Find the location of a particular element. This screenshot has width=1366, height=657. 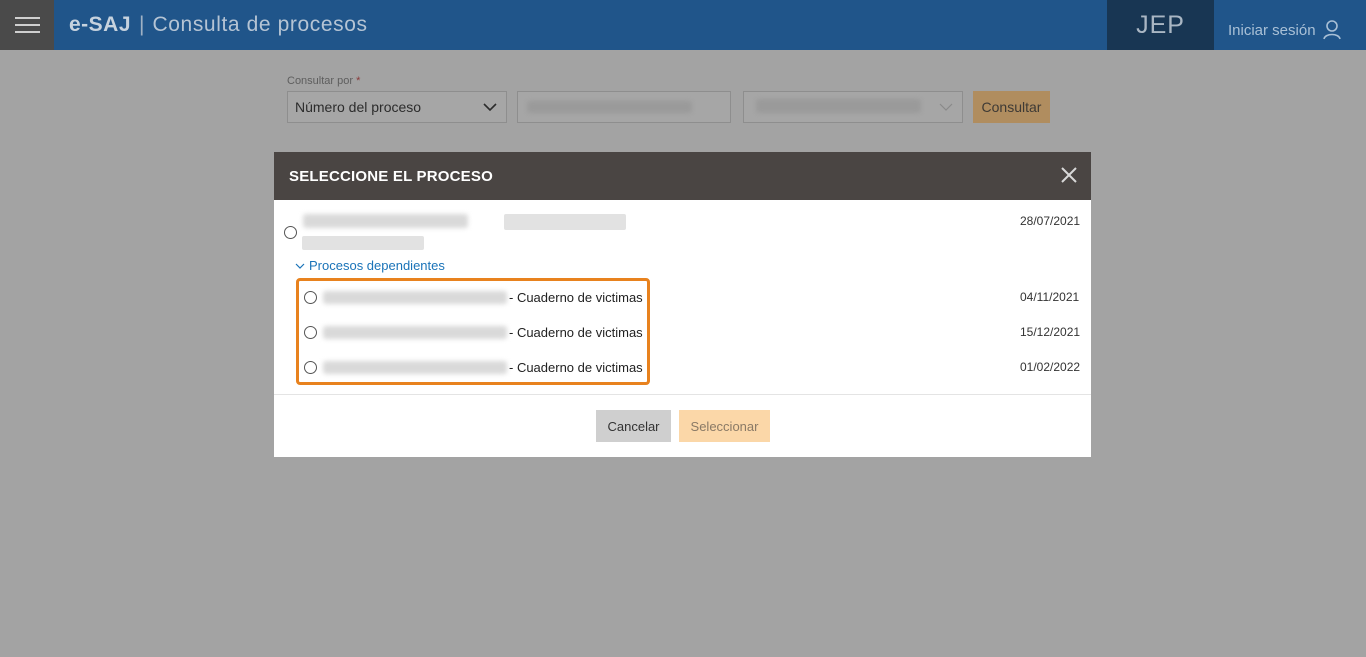

main-process-radio is located at coordinates (290, 232).